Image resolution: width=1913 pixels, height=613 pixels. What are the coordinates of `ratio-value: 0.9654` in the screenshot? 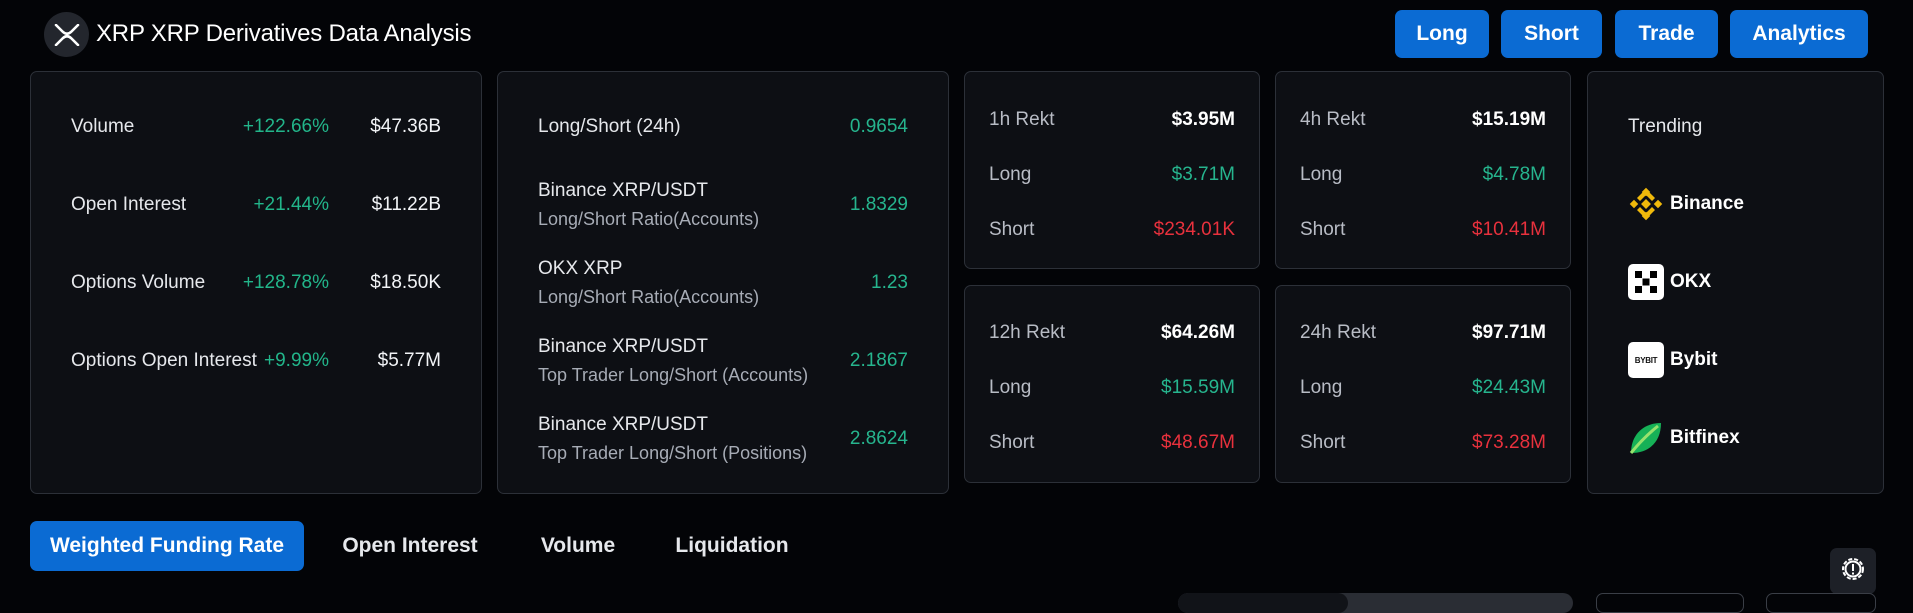 It's located at (878, 126).